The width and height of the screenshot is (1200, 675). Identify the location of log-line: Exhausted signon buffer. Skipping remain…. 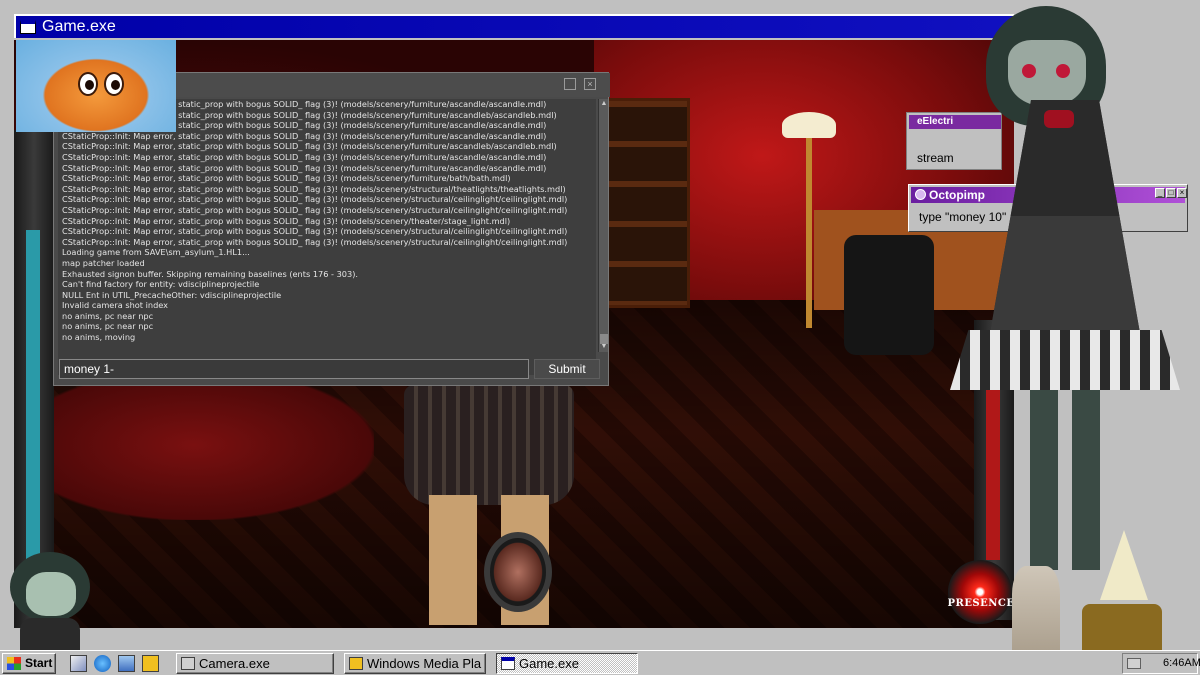
(210, 273).